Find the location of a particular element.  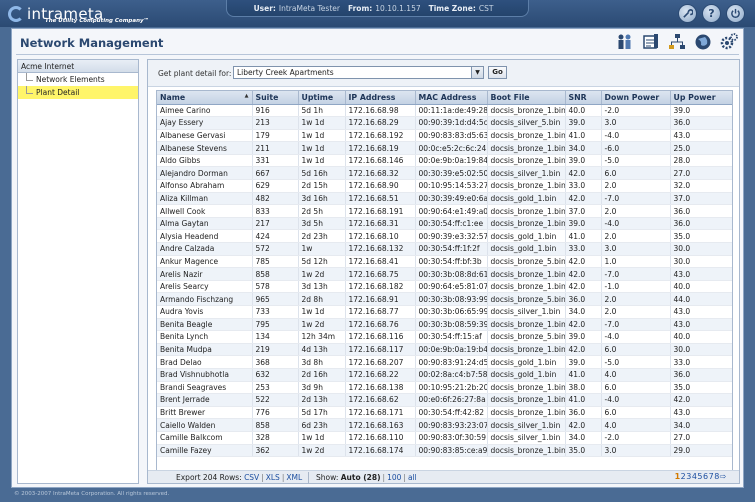

table-cell: -5.0 is located at coordinates (636, 362).